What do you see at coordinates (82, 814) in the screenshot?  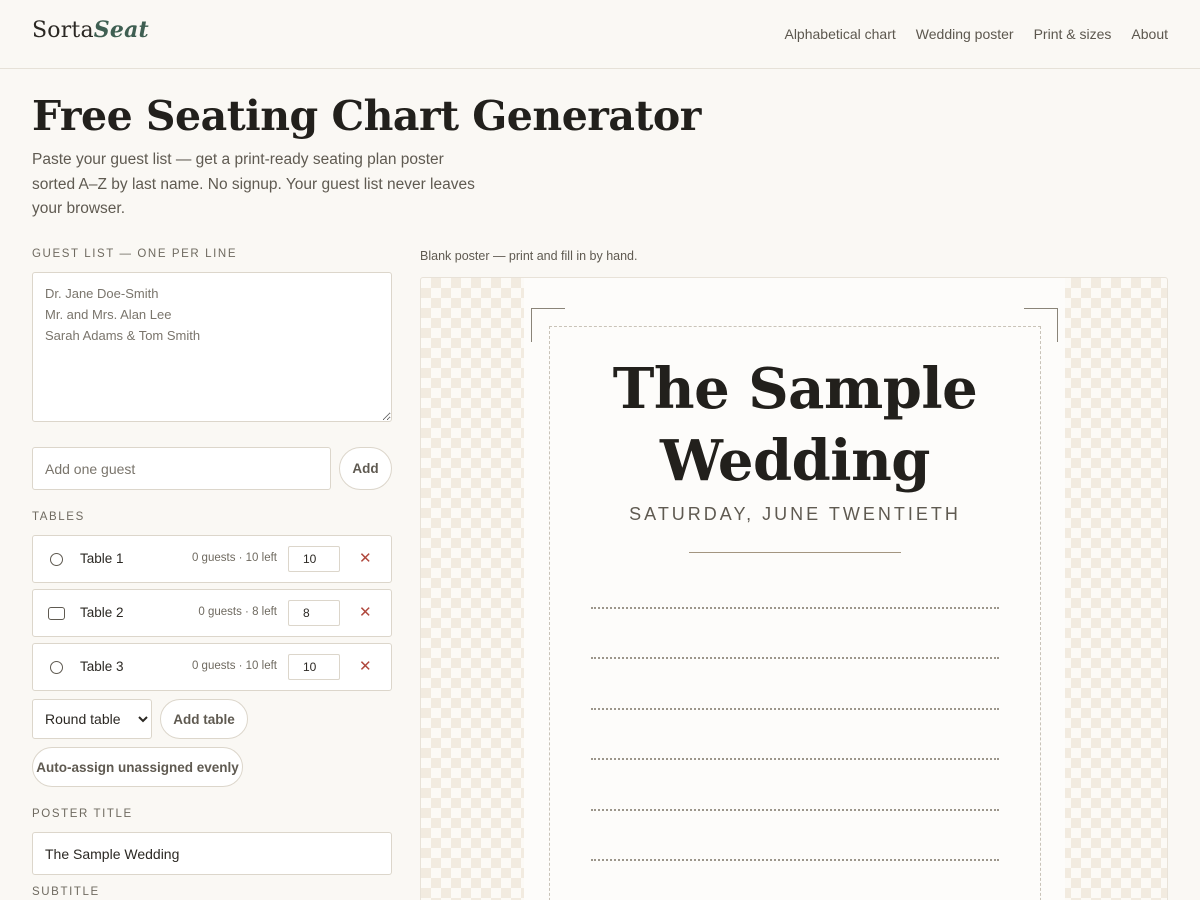 I see `poster-title-label: POSTER TITLE` at bounding box center [82, 814].